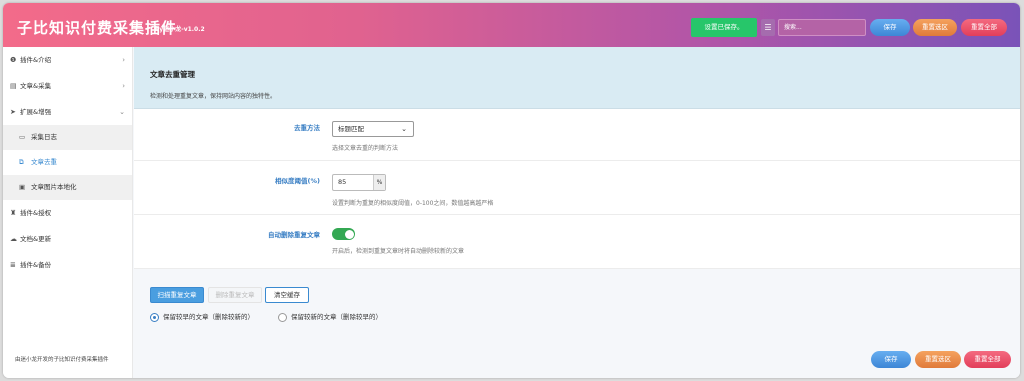 The width and height of the screenshot is (1024, 381). I want to click on page-description: 检测和处理重复文章，保持网站内容的独特性。, so click(213, 96).